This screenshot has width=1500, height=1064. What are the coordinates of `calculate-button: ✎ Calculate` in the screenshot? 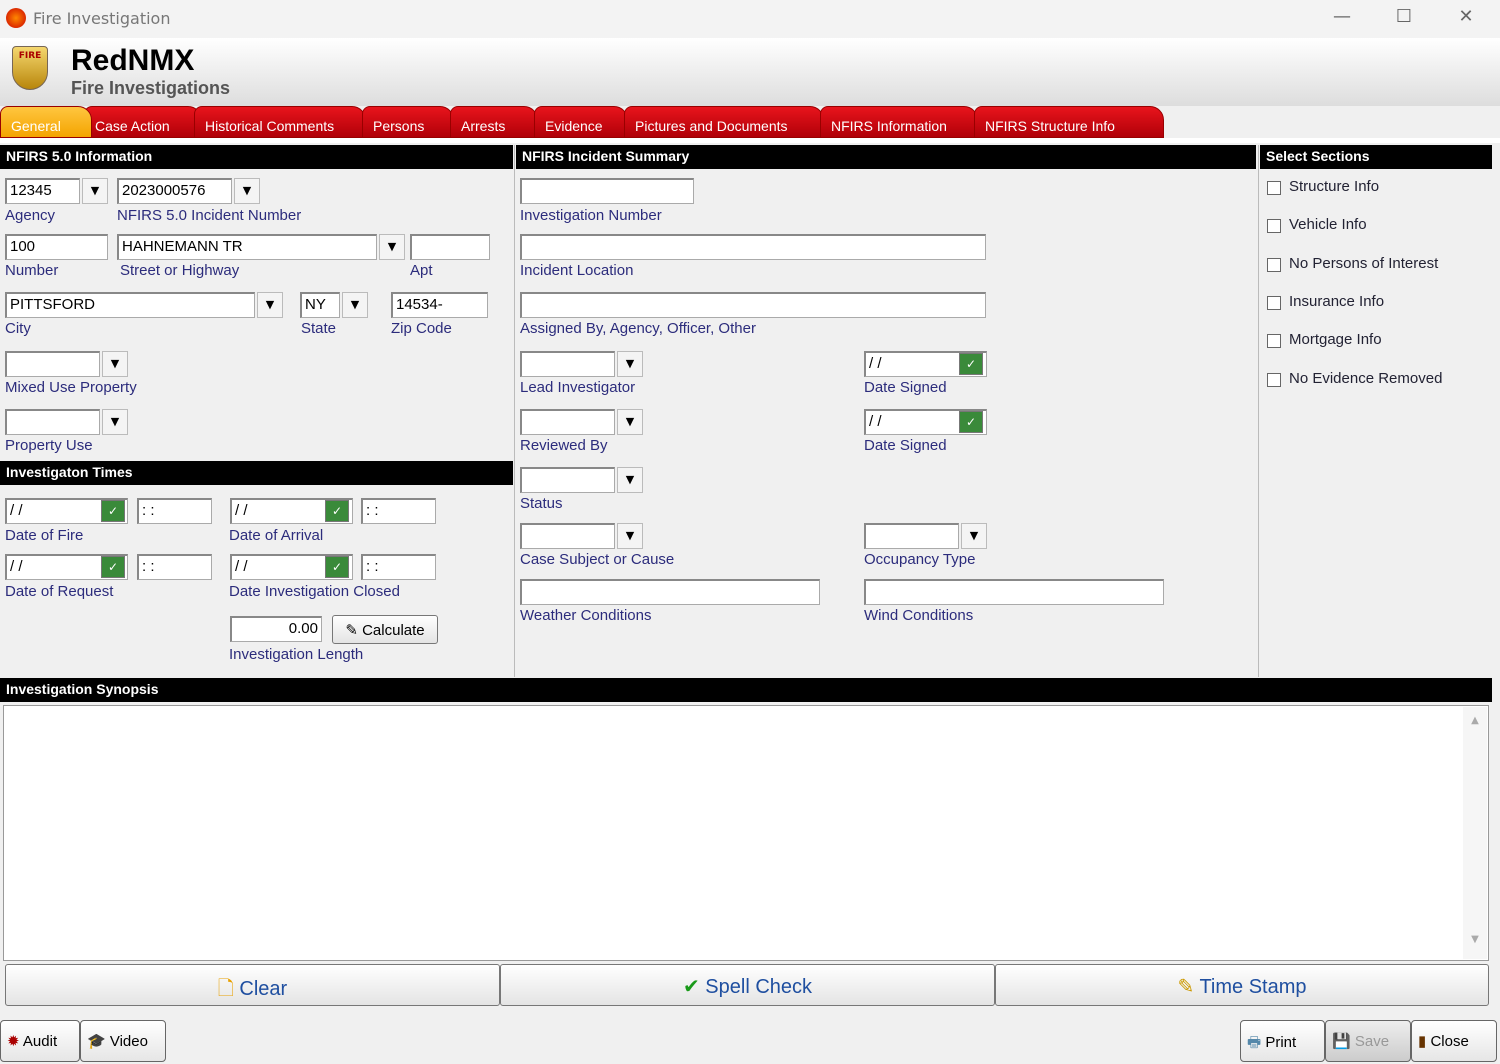 It's located at (385, 629).